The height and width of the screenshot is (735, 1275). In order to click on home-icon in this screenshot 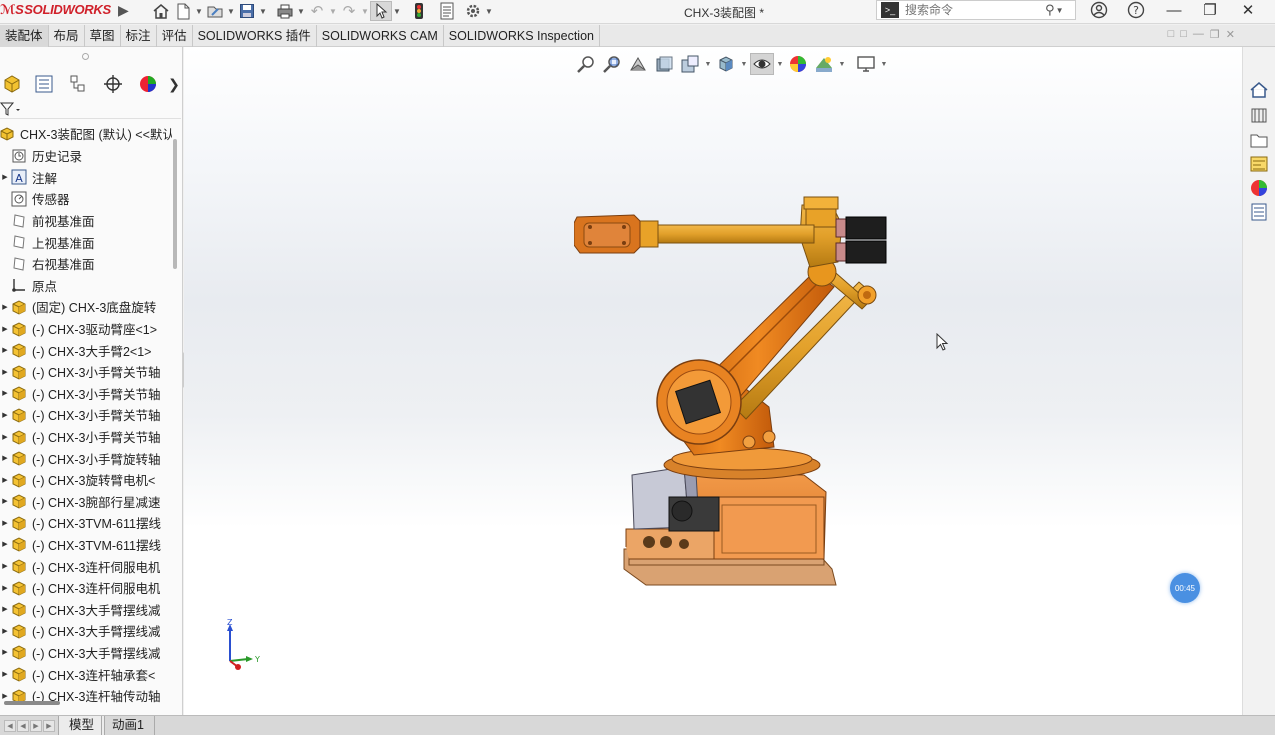, I will do `click(161, 11)`.